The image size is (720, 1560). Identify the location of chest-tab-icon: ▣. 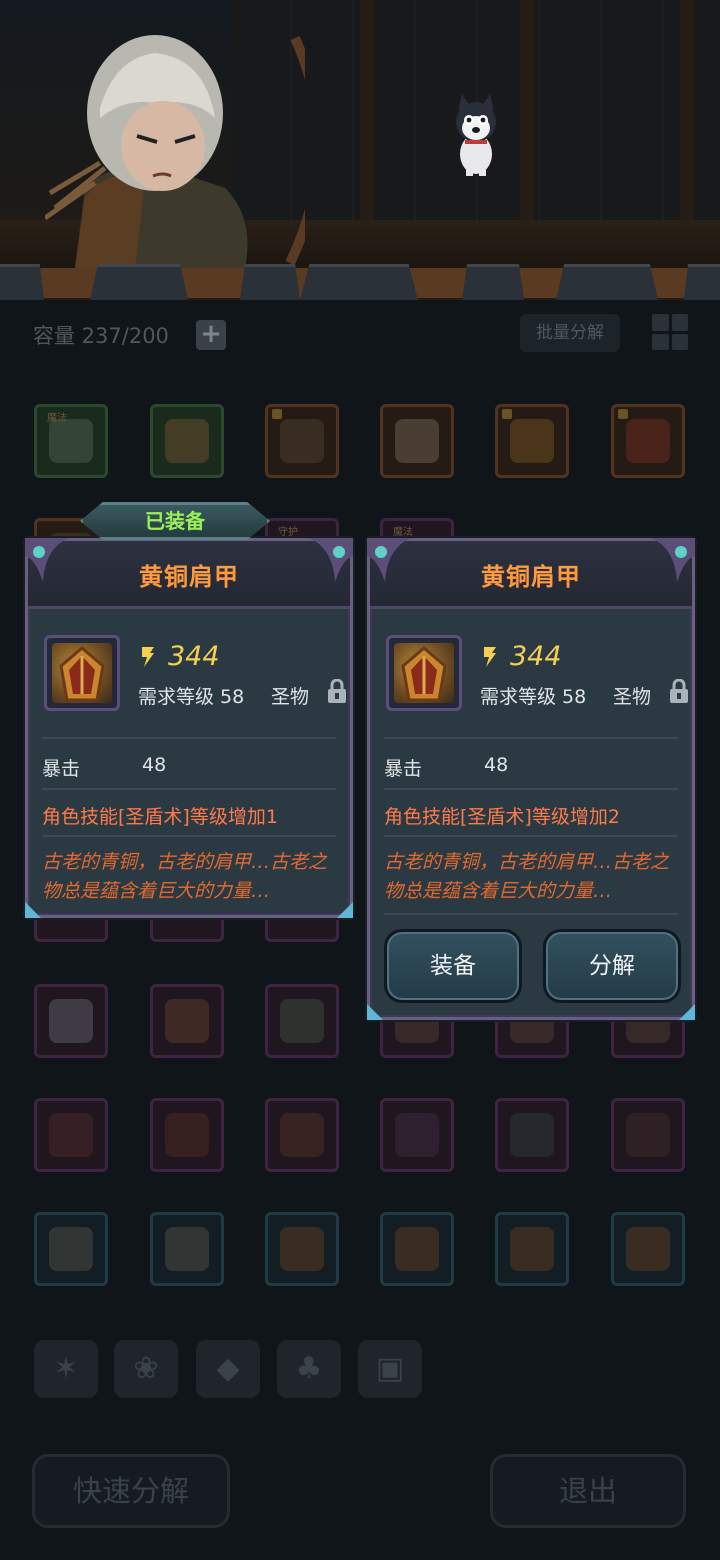
(390, 1369).